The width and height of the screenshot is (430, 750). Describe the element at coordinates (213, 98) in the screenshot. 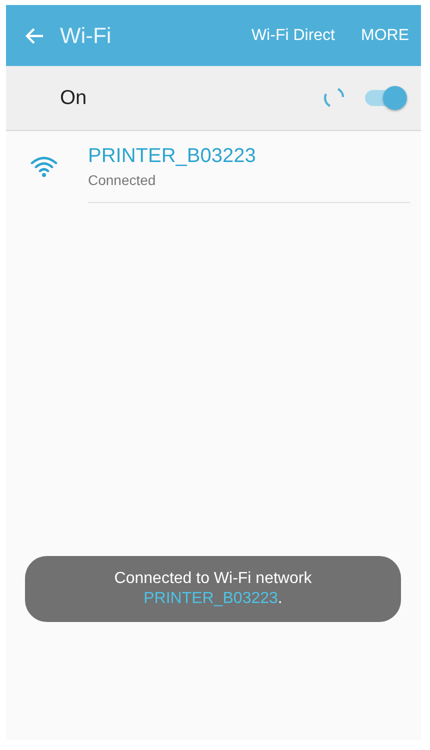

I see `switch-row: On` at that location.